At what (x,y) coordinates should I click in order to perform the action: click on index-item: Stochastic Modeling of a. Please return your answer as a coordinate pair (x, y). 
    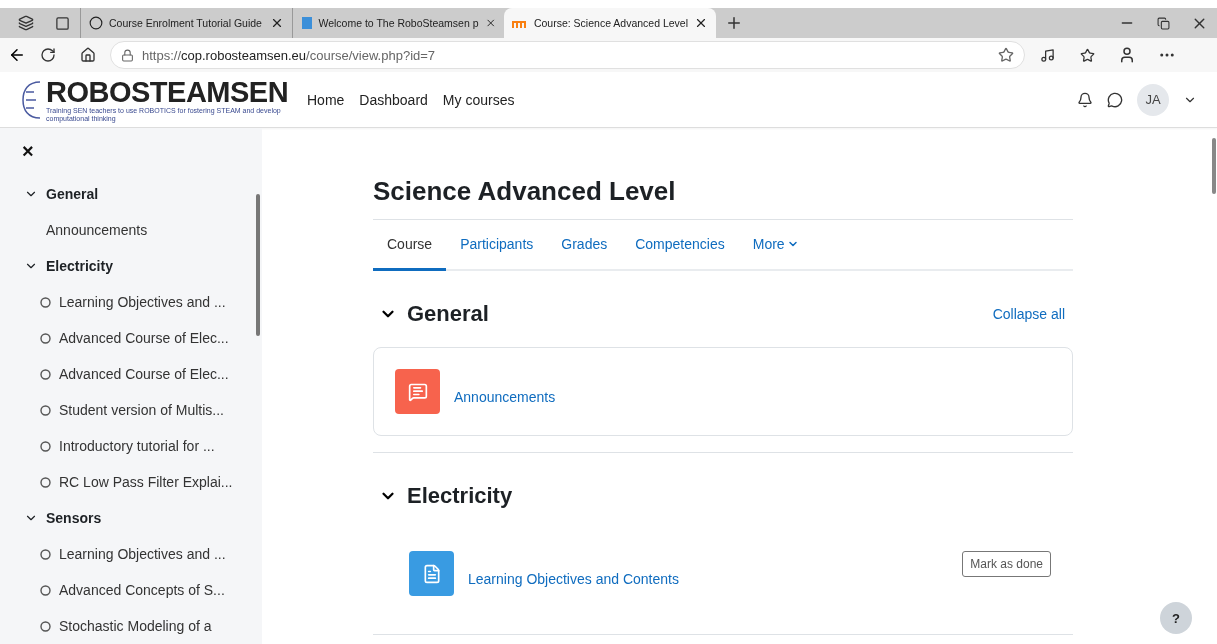
    Looking at the image, I should click on (131, 626).